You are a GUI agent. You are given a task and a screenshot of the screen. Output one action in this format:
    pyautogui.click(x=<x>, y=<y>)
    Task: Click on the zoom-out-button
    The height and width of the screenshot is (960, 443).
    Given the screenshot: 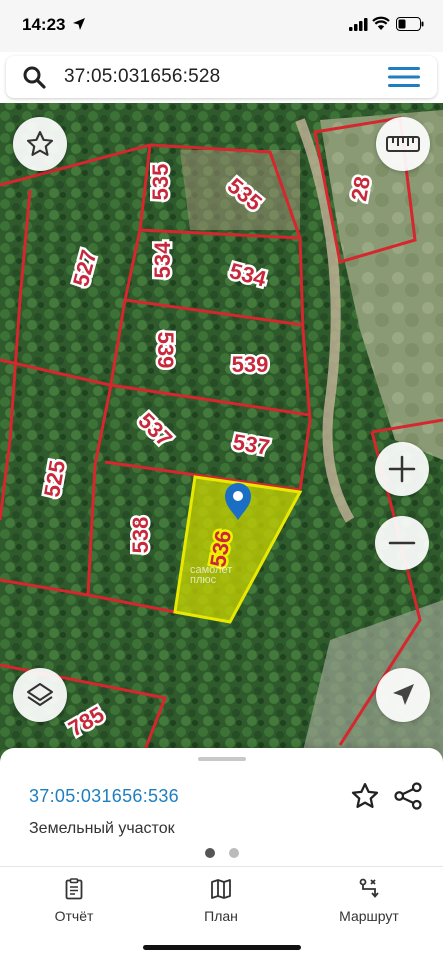 What is the action you would take?
    pyautogui.click(x=402, y=543)
    